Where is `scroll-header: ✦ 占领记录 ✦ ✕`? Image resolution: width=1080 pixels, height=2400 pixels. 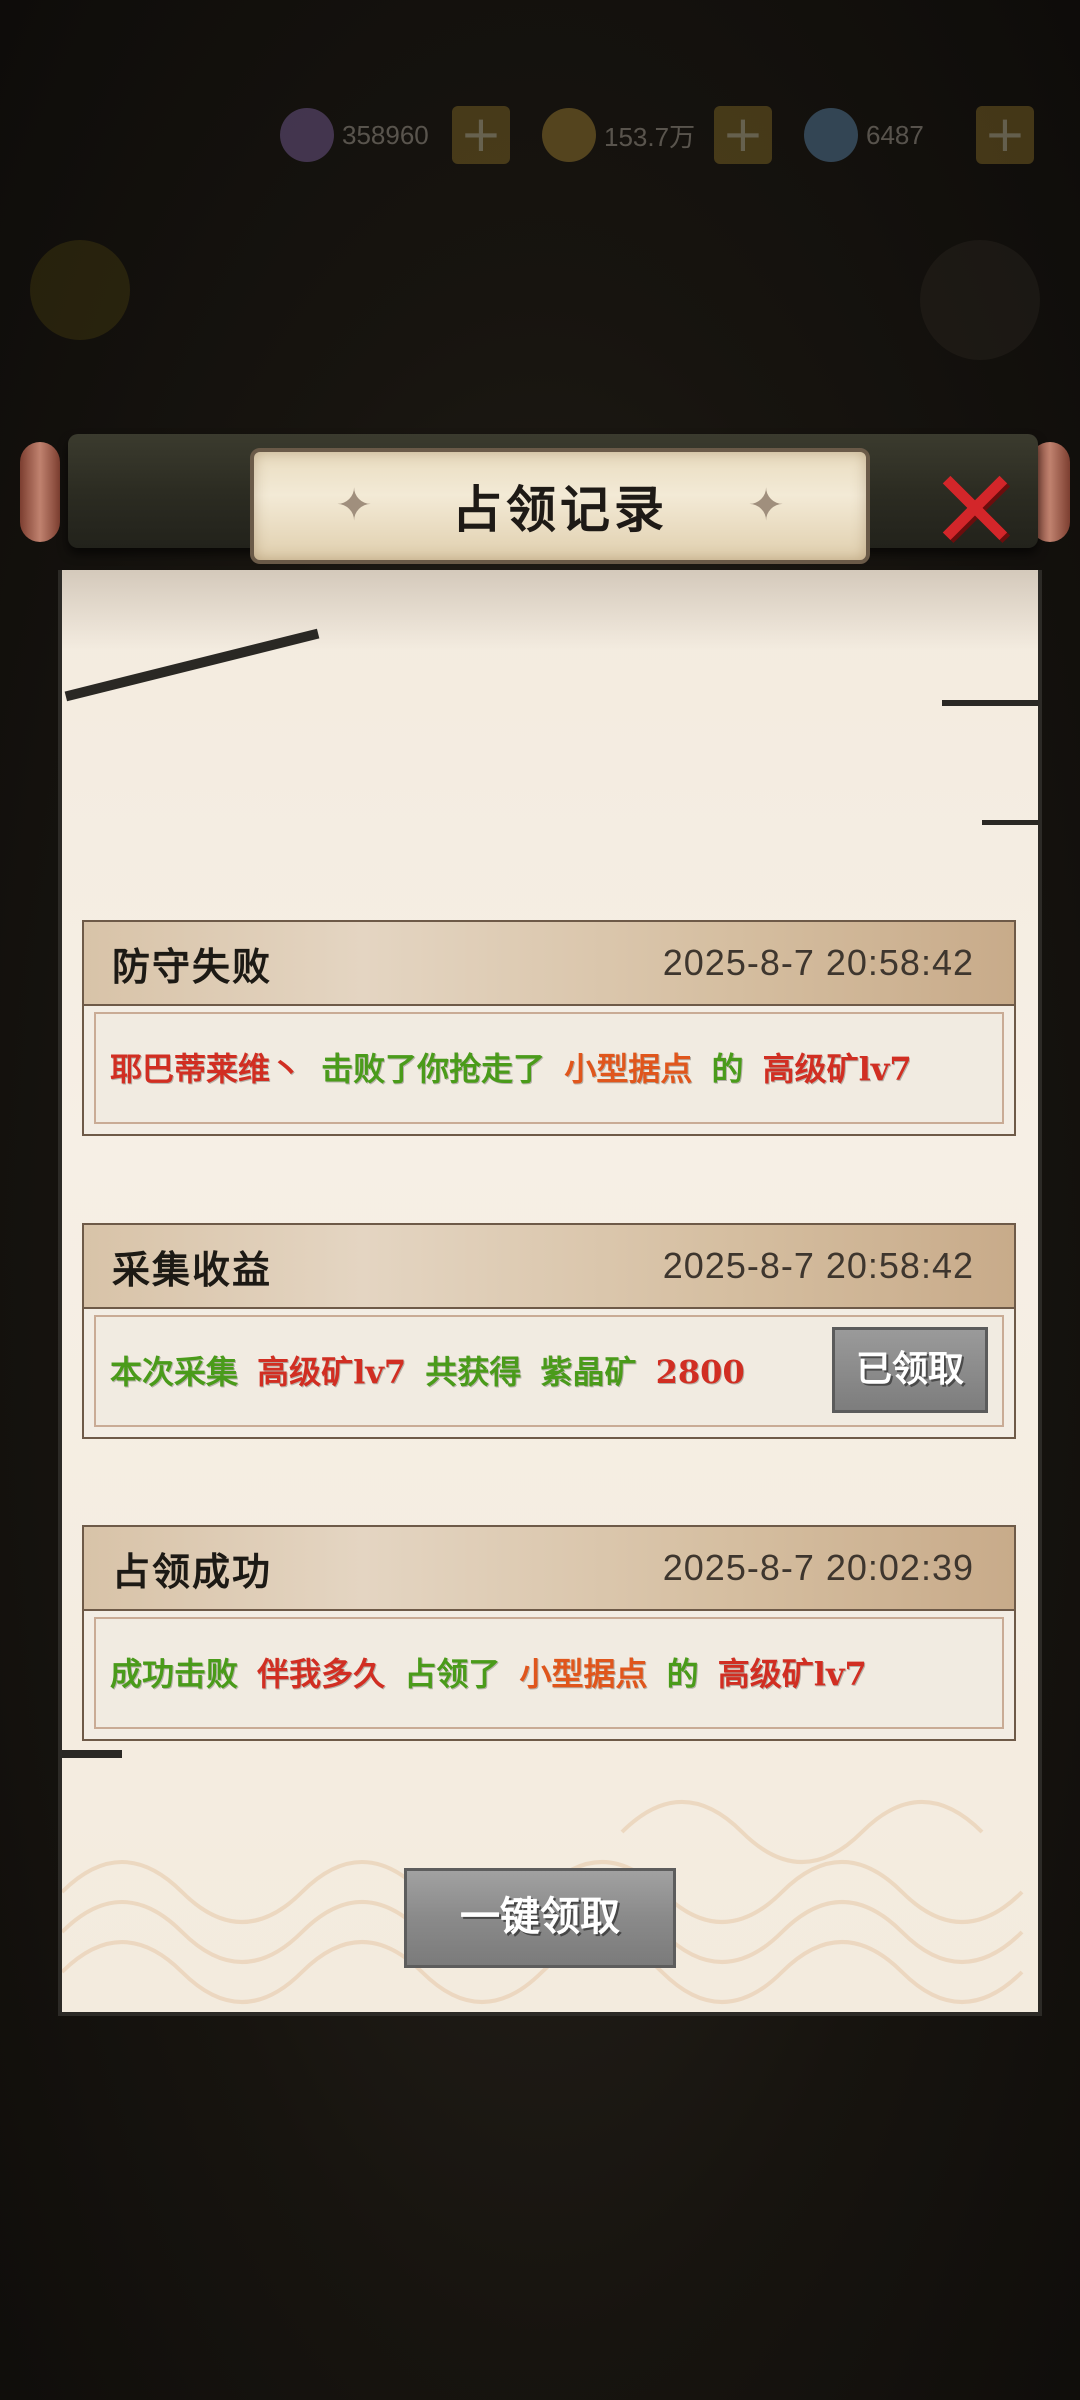 scroll-header: ✦ 占领记录 ✦ ✕ is located at coordinates (546, 495).